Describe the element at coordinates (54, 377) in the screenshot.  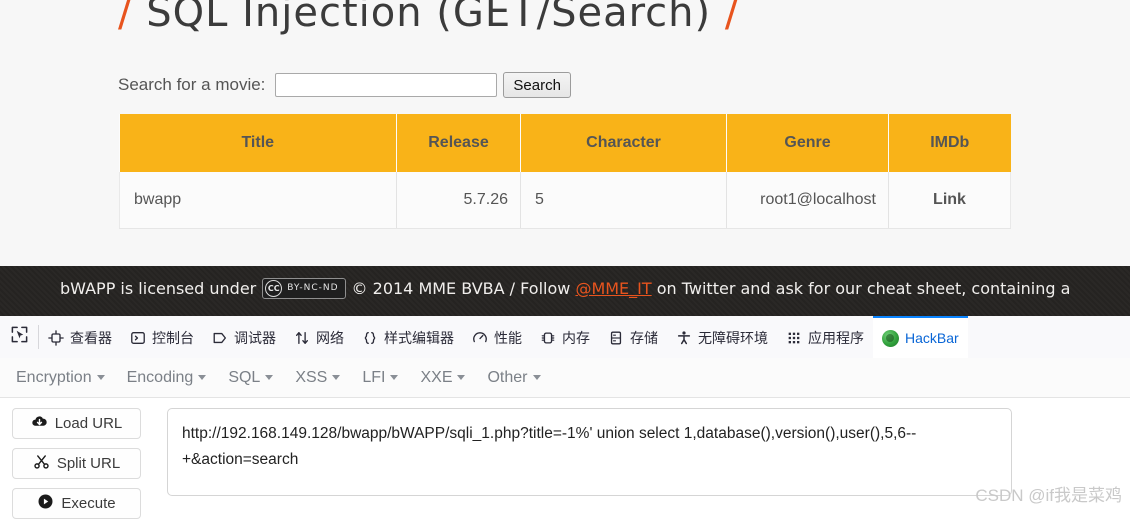
I see `menu-encryption-label: Encryption` at that location.